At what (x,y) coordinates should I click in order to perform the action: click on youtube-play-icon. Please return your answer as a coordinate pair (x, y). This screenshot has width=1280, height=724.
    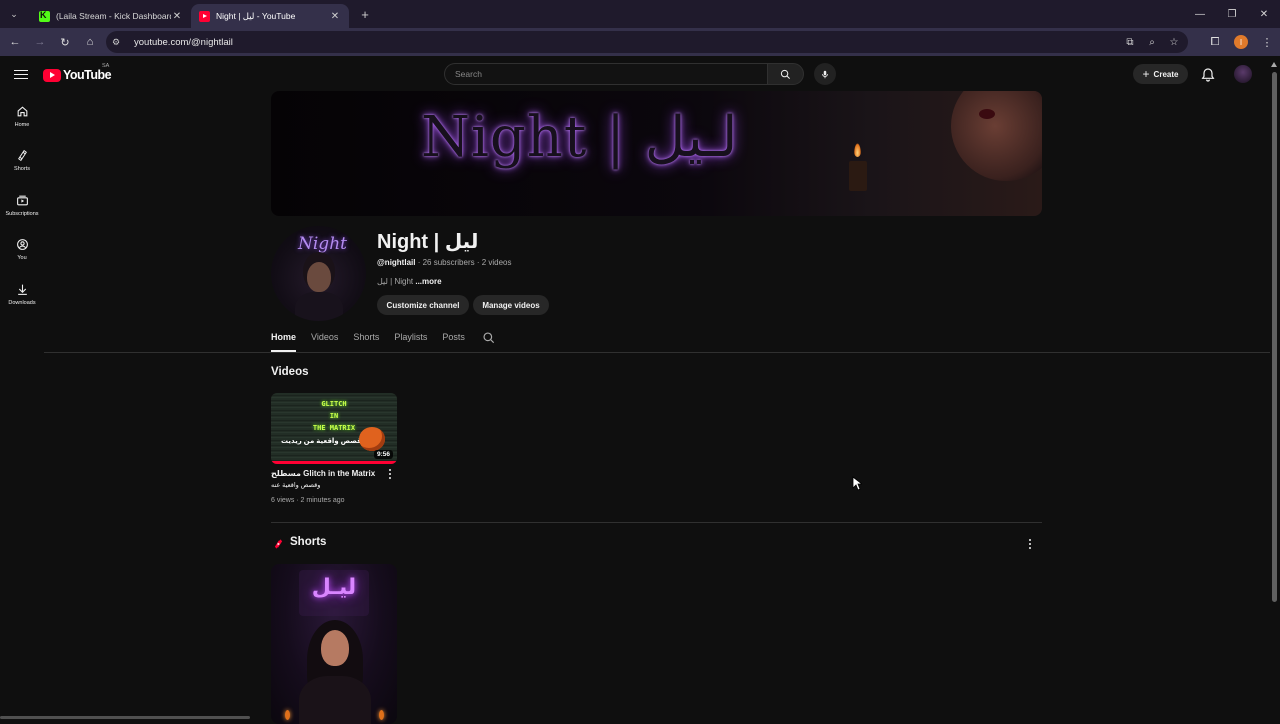
    Looking at the image, I should click on (52, 75).